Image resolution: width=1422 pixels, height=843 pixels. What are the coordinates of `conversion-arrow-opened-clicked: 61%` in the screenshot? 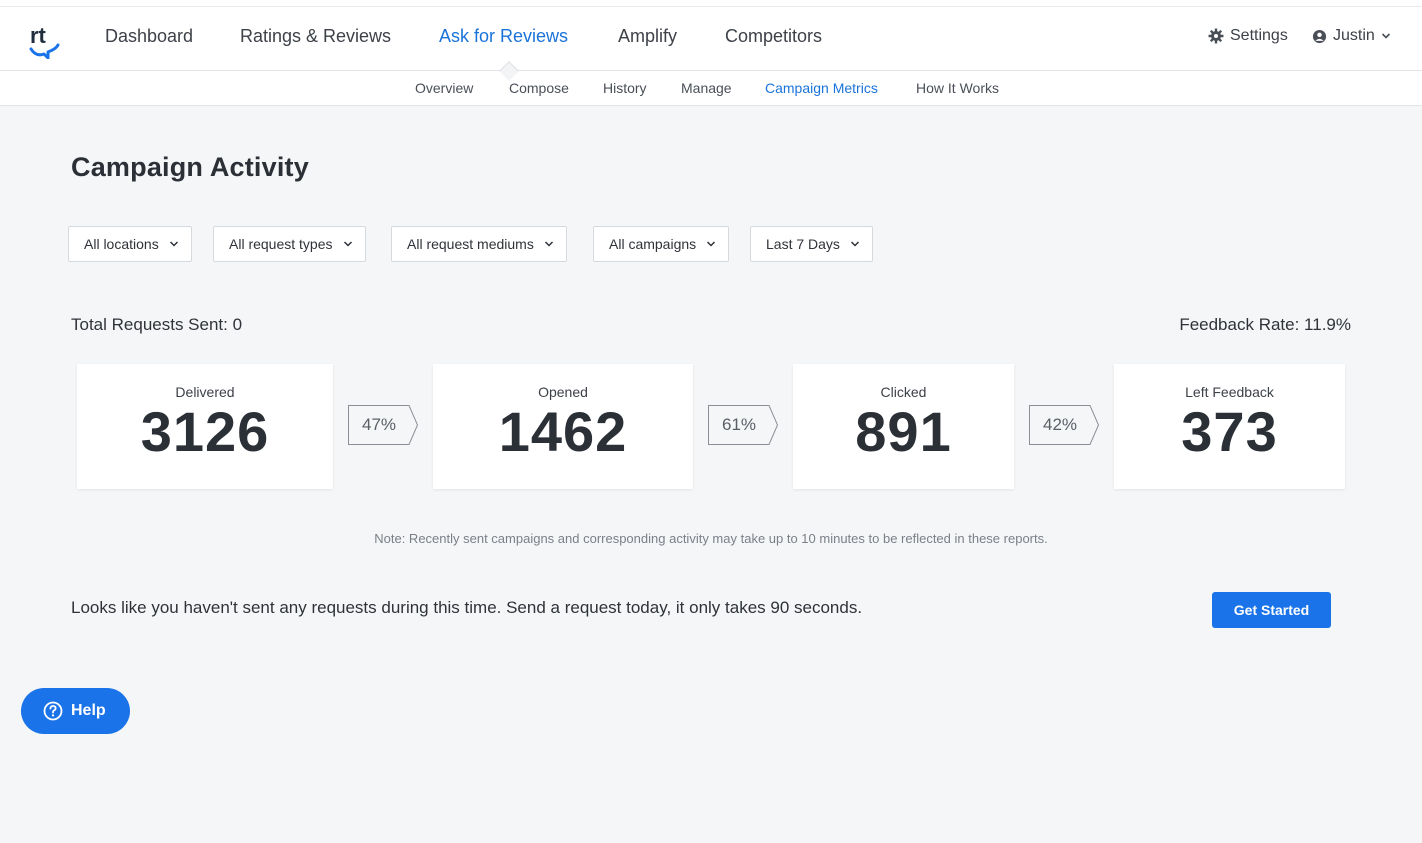 It's located at (744, 425).